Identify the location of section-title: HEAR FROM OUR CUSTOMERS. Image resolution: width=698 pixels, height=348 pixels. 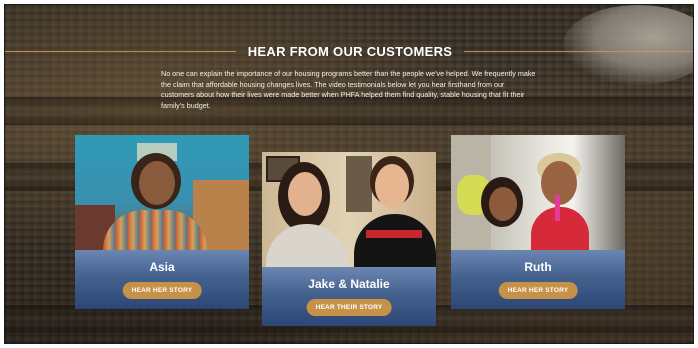
(350, 51).